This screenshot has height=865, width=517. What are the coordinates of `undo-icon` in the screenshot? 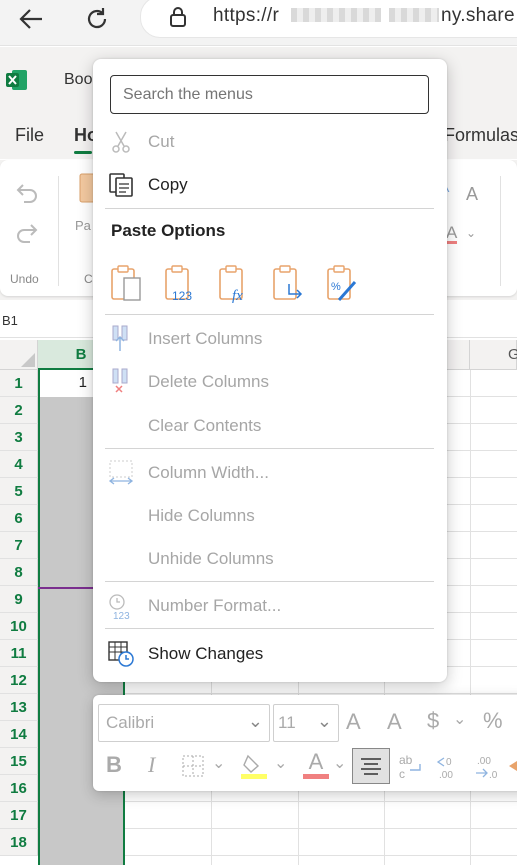 It's located at (27, 194).